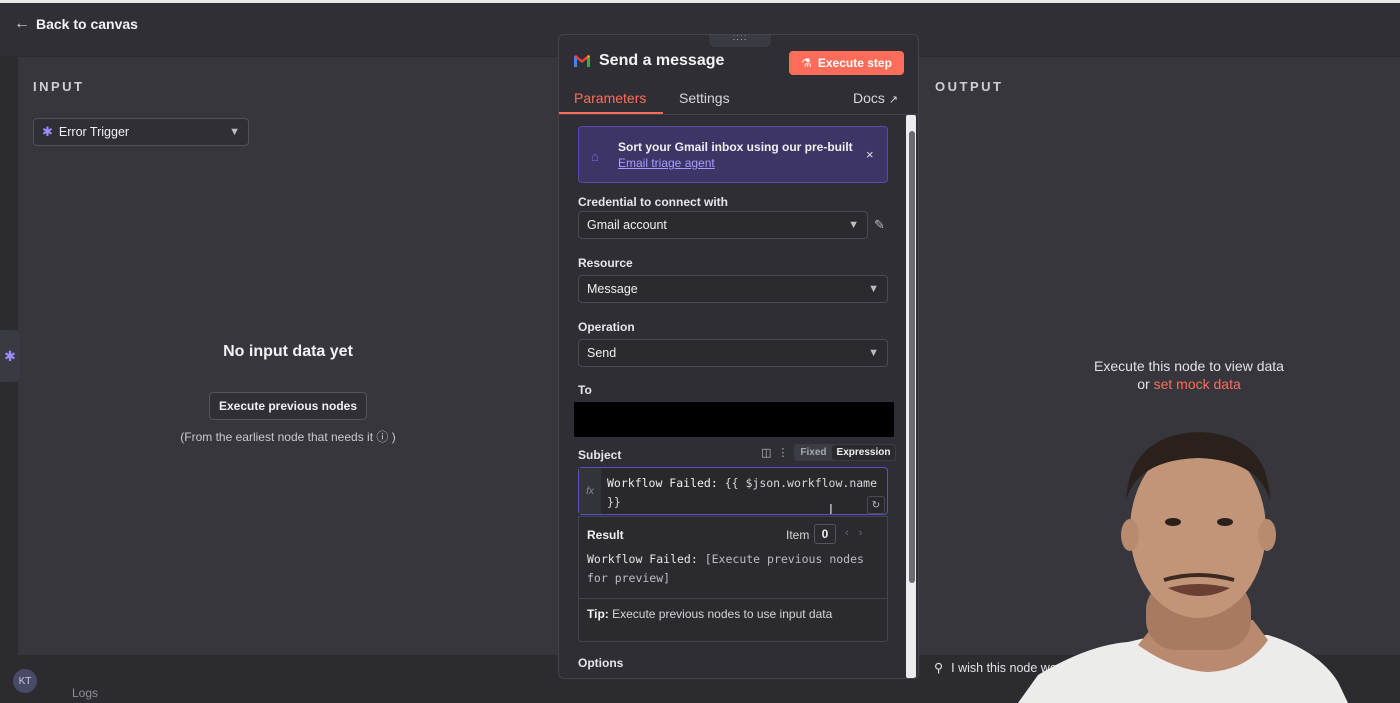 The width and height of the screenshot is (1400, 703). What do you see at coordinates (806, 63) in the screenshot?
I see `flask-icon: ⚗` at bounding box center [806, 63].